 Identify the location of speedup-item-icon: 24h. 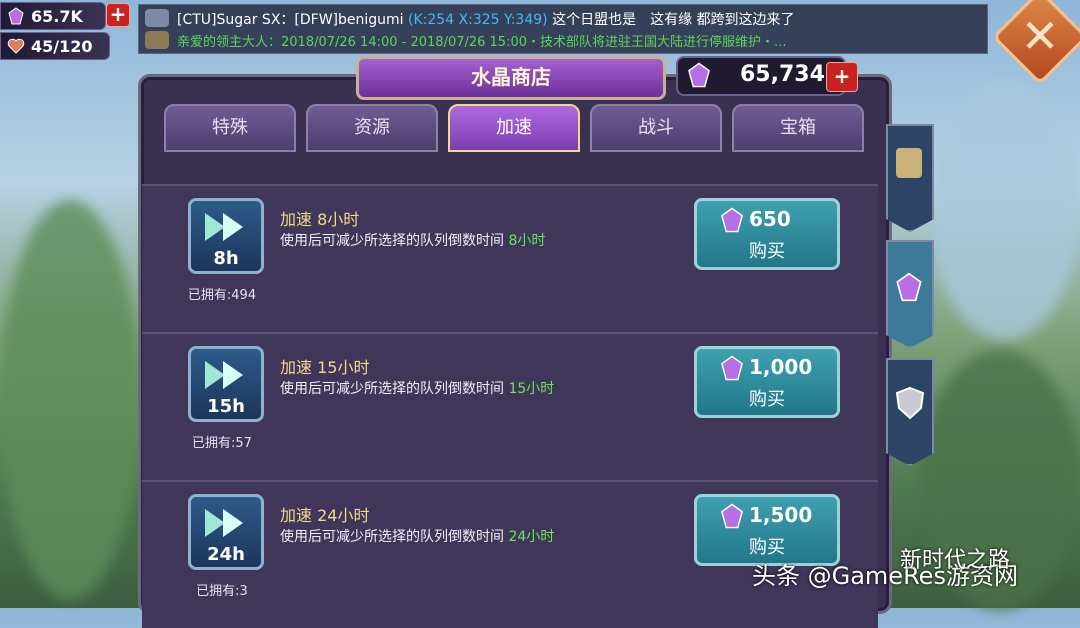
(226, 532).